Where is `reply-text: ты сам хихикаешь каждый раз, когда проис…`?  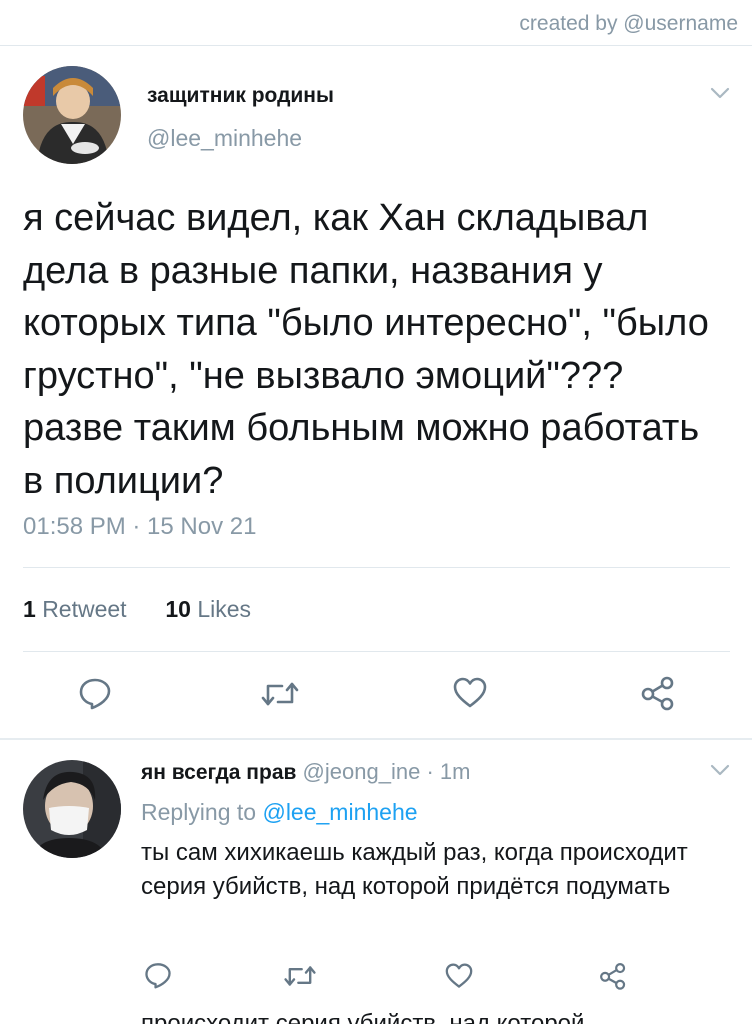
reply-text: ты сам хихикаешь каждый раз, когда проис… is located at coordinates (414, 869).